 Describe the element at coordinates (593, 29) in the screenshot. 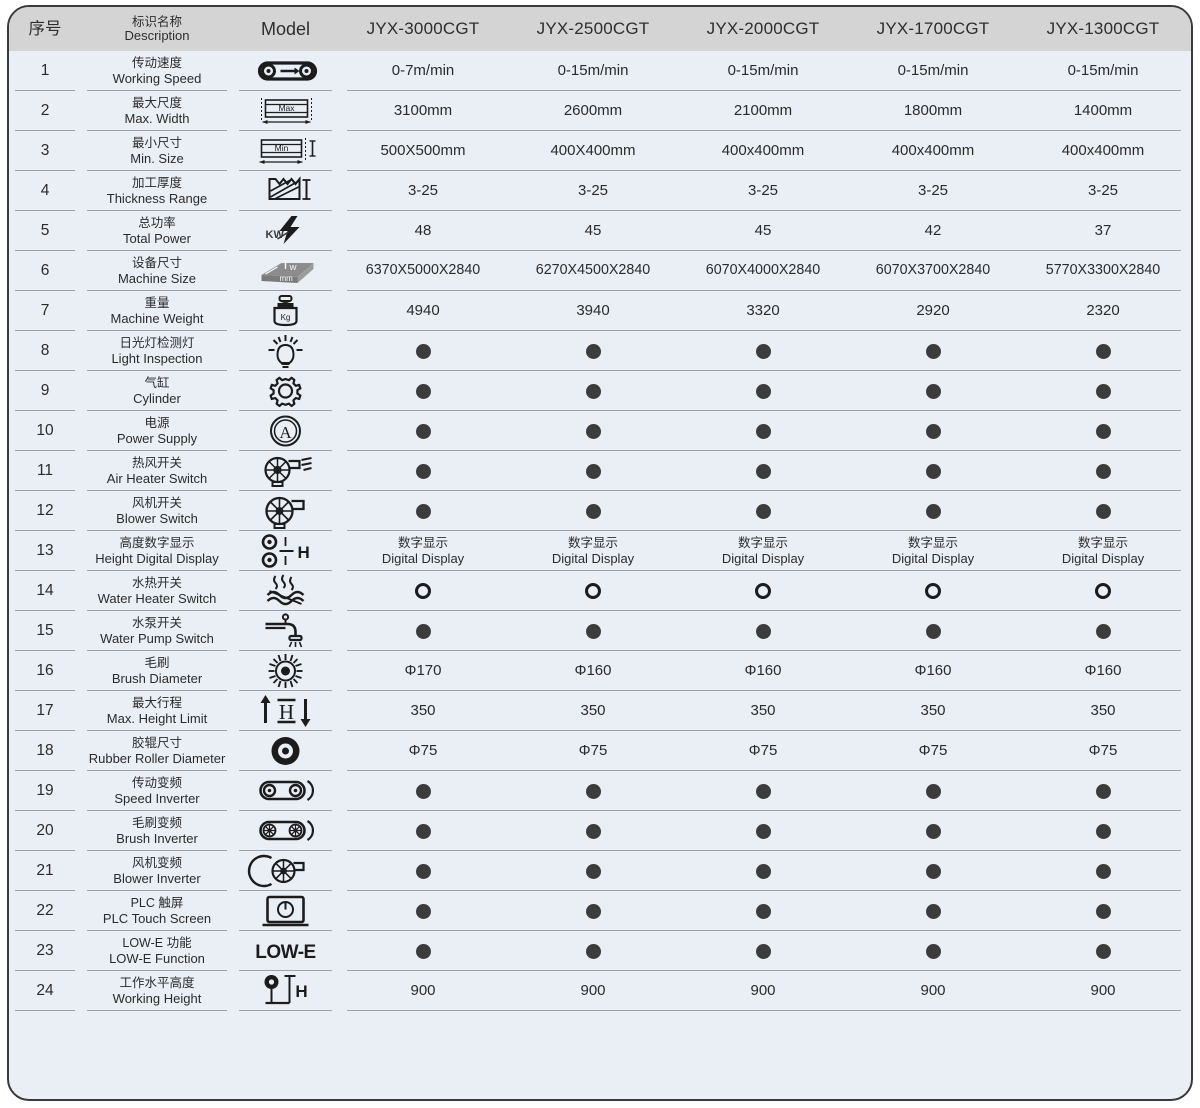

I see `column-header-jyx-2500cgt: JYX-2500CGT` at that location.